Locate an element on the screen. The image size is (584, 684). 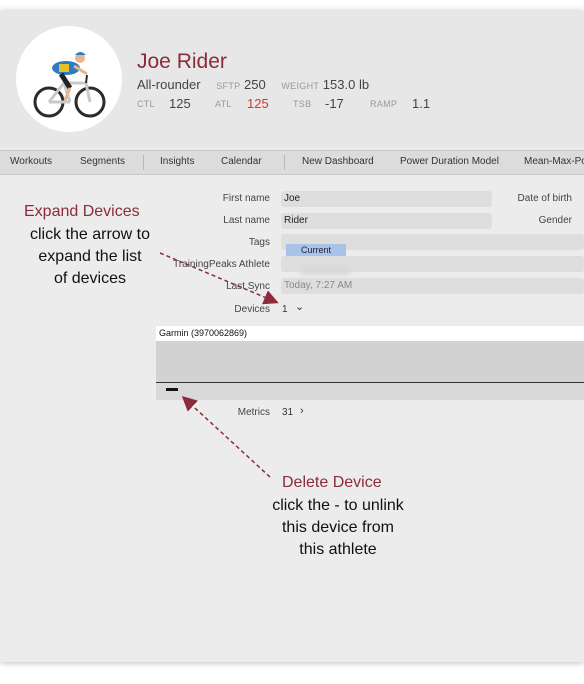
note-line: this athlete is located at coordinates (338, 549).